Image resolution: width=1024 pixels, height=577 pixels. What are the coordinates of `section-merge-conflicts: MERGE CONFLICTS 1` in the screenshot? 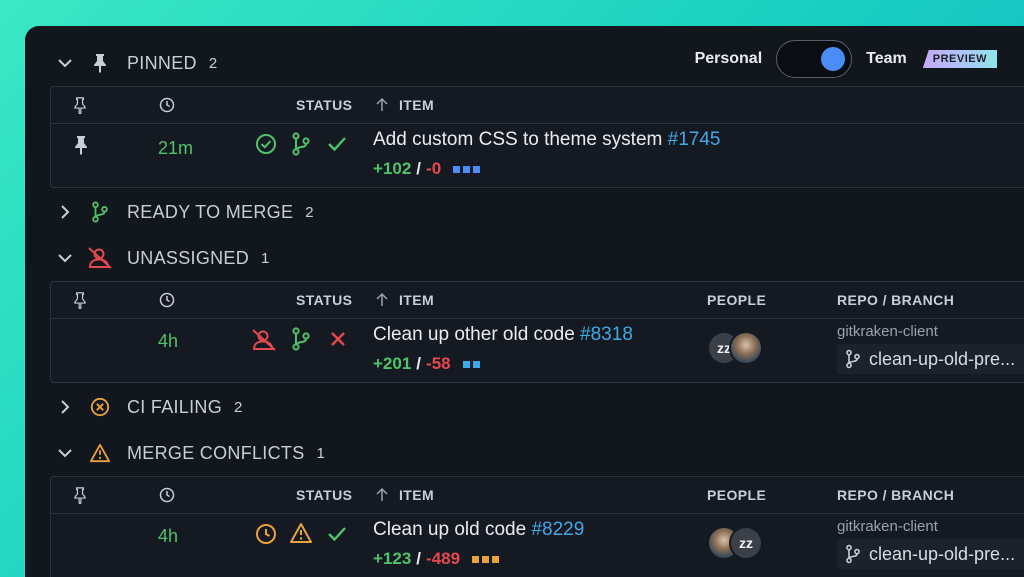 It's located at (175, 453).